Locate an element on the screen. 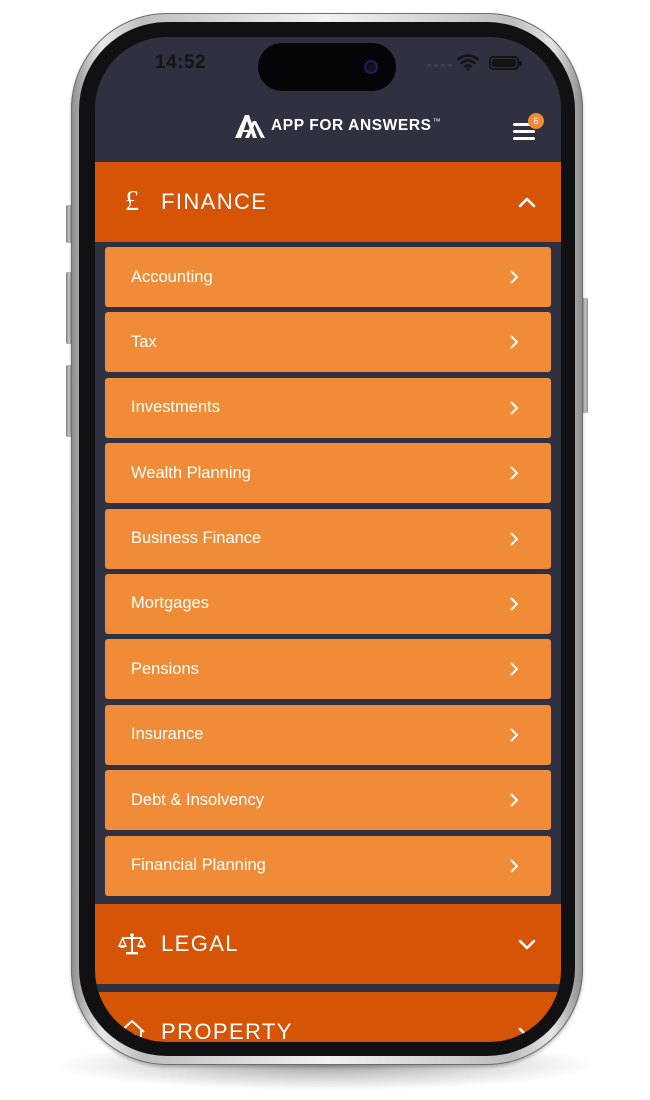 Image resolution: width=650 pixels, height=1100 pixels. front-camera is located at coordinates (371, 67).